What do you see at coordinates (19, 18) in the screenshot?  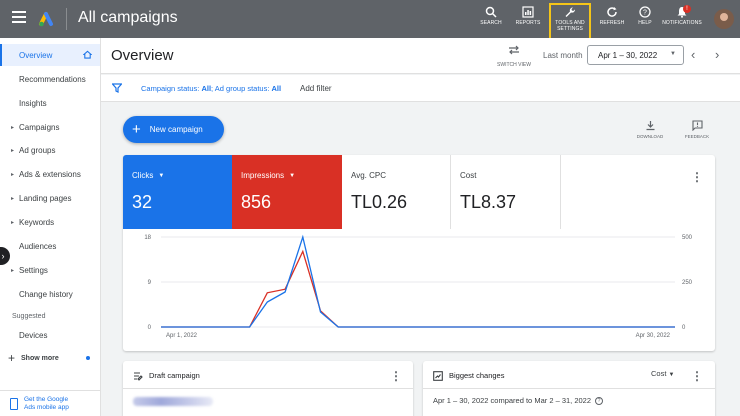 I see `menu-icon` at bounding box center [19, 18].